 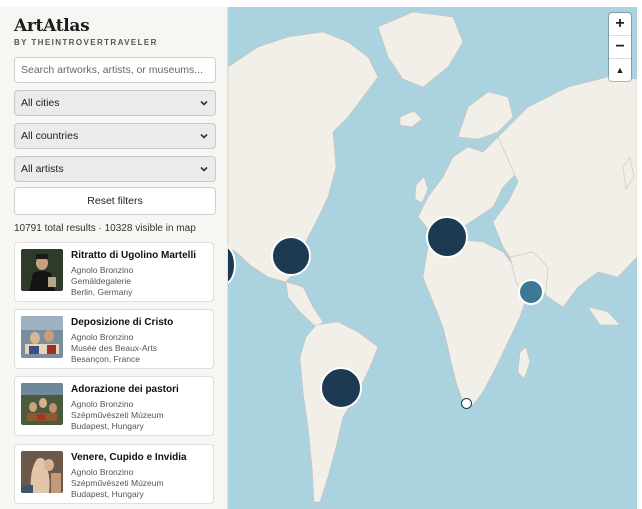 I want to click on compass-icon: ▲, so click(x=620, y=70).